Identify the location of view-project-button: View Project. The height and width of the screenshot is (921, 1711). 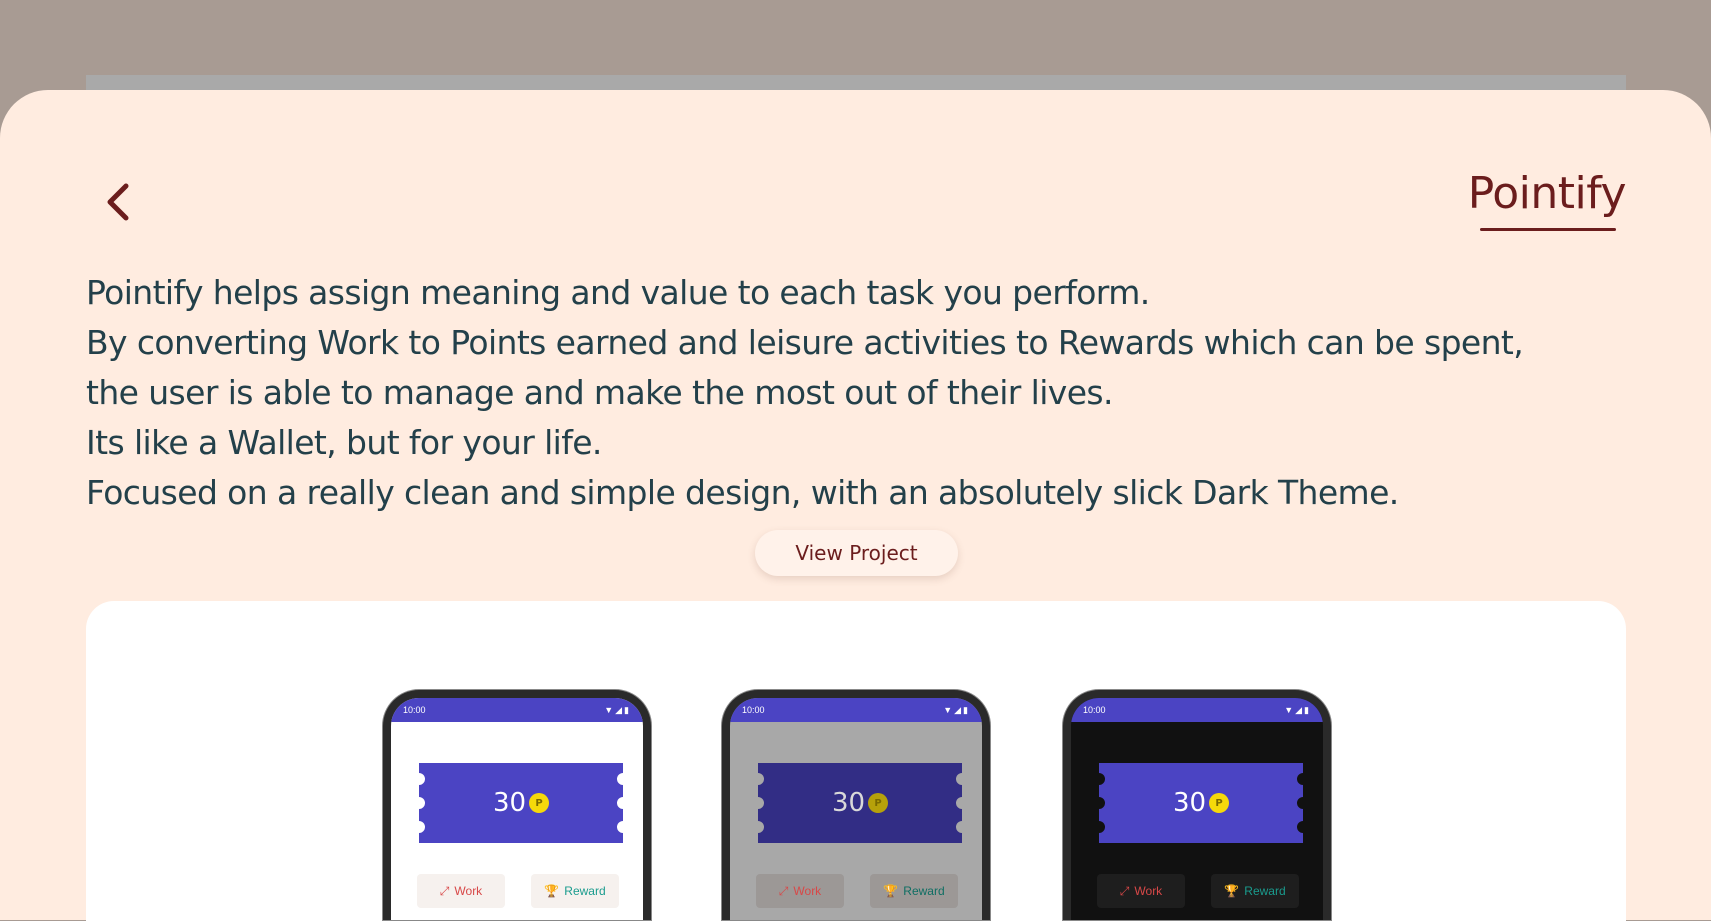
(856, 553).